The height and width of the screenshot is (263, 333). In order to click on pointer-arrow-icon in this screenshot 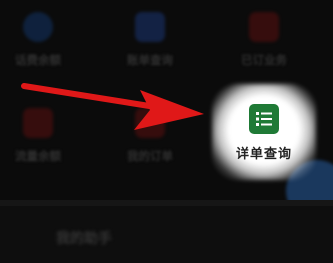, I will do `click(112, 106)`.